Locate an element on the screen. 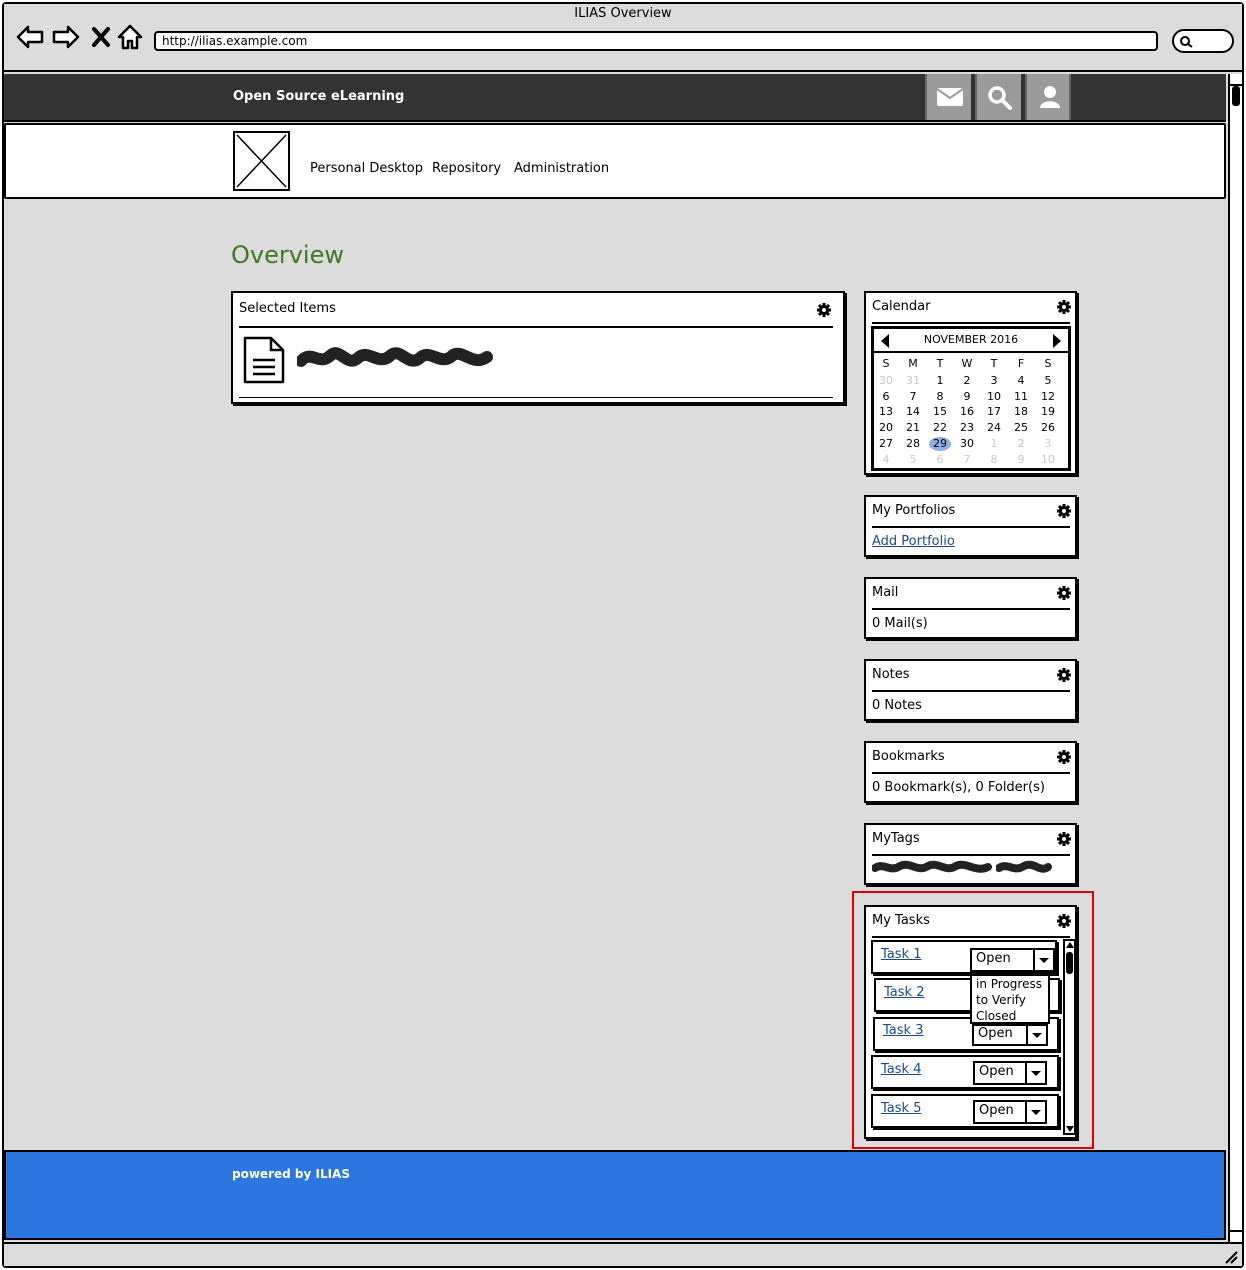  image-placeholder-icon is located at coordinates (261, 161).